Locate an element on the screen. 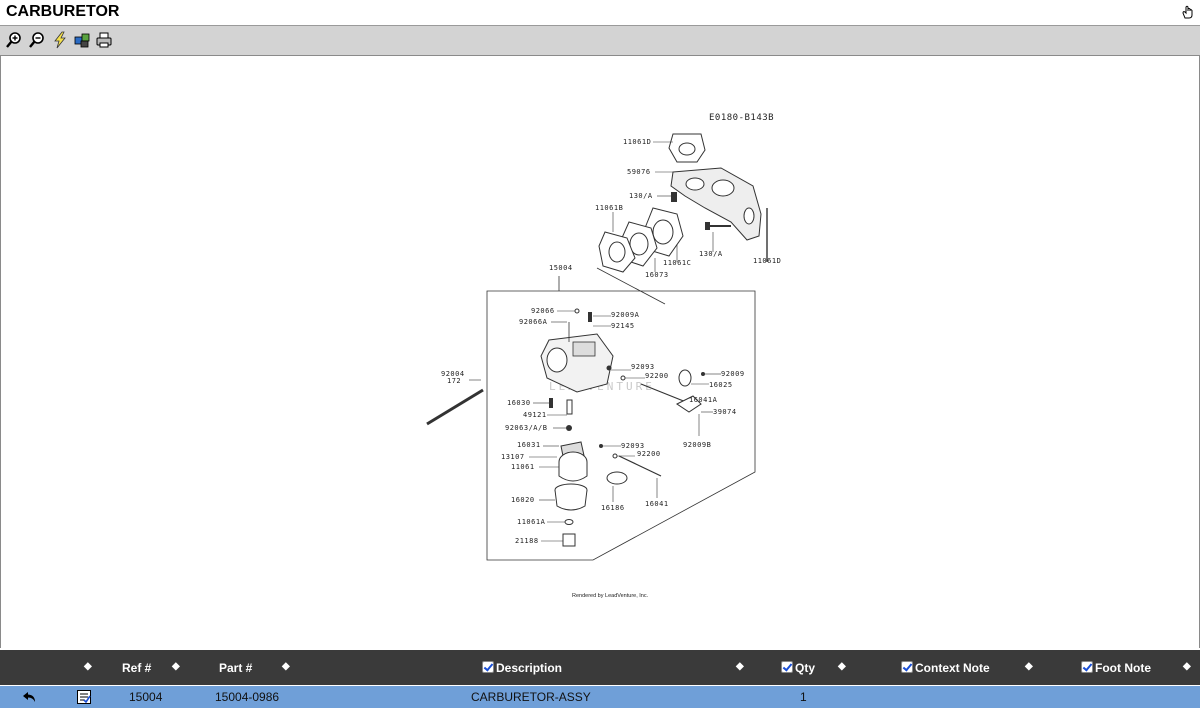  callout-92145: 92145 is located at coordinates (623, 326).